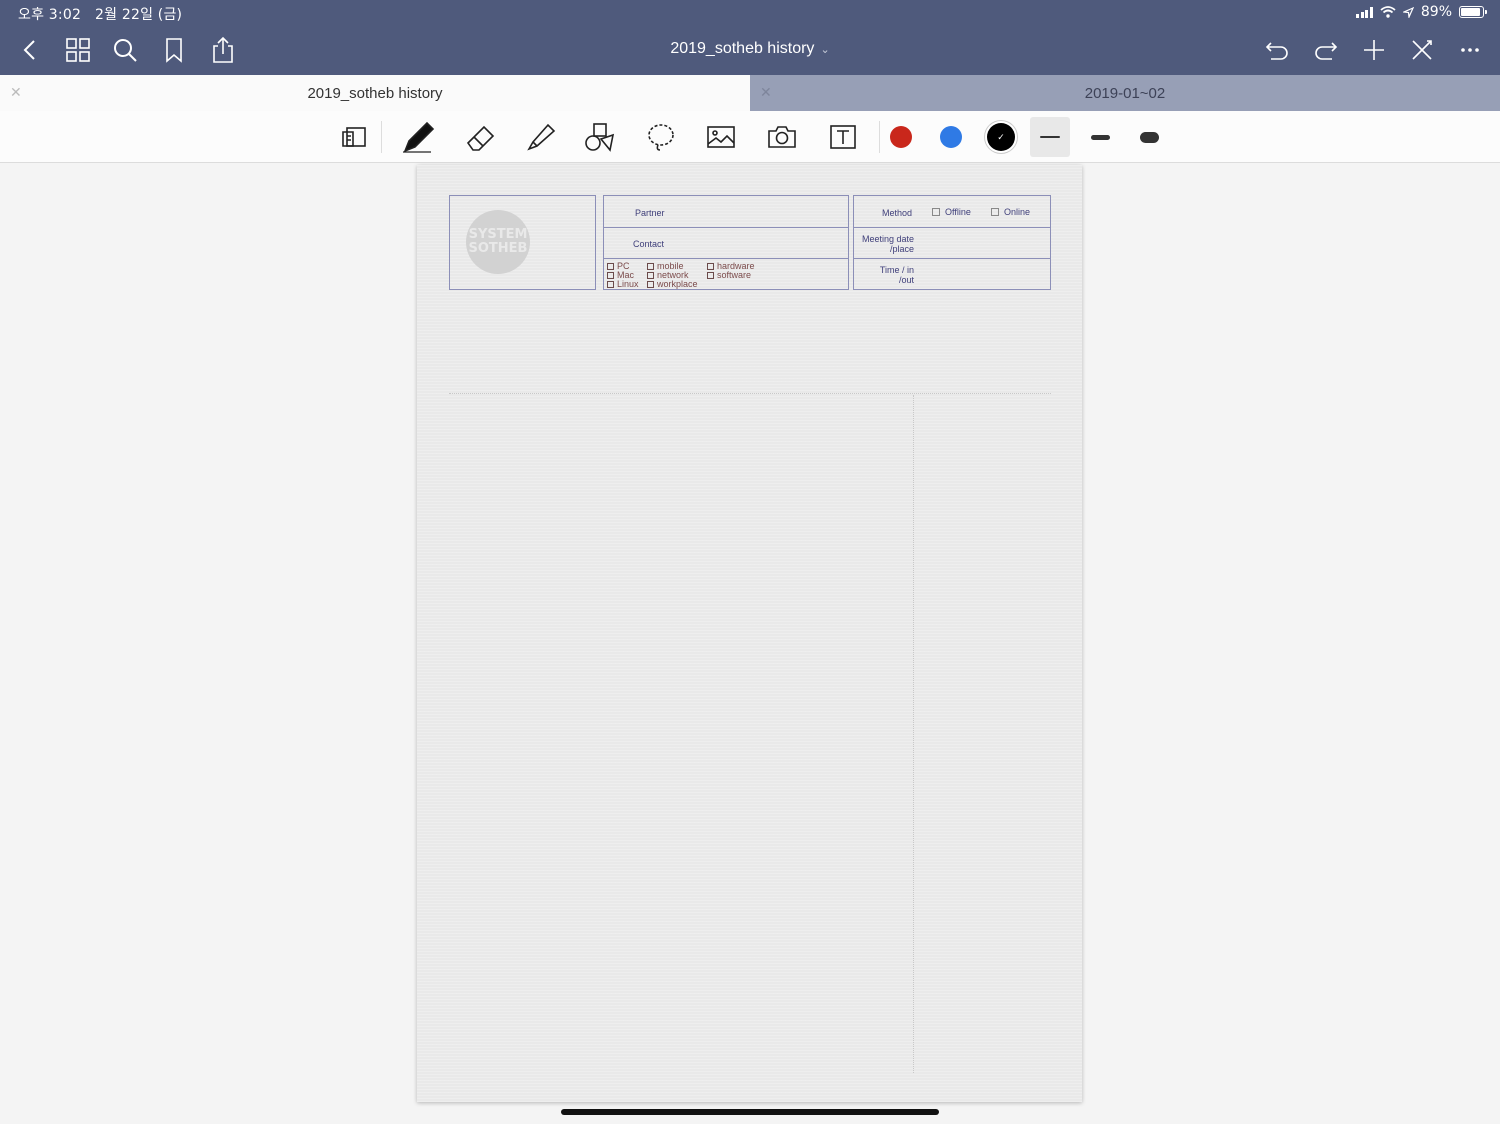 This screenshot has width=1500, height=1124. I want to click on checkbox-linux: Linux, so click(623, 284).